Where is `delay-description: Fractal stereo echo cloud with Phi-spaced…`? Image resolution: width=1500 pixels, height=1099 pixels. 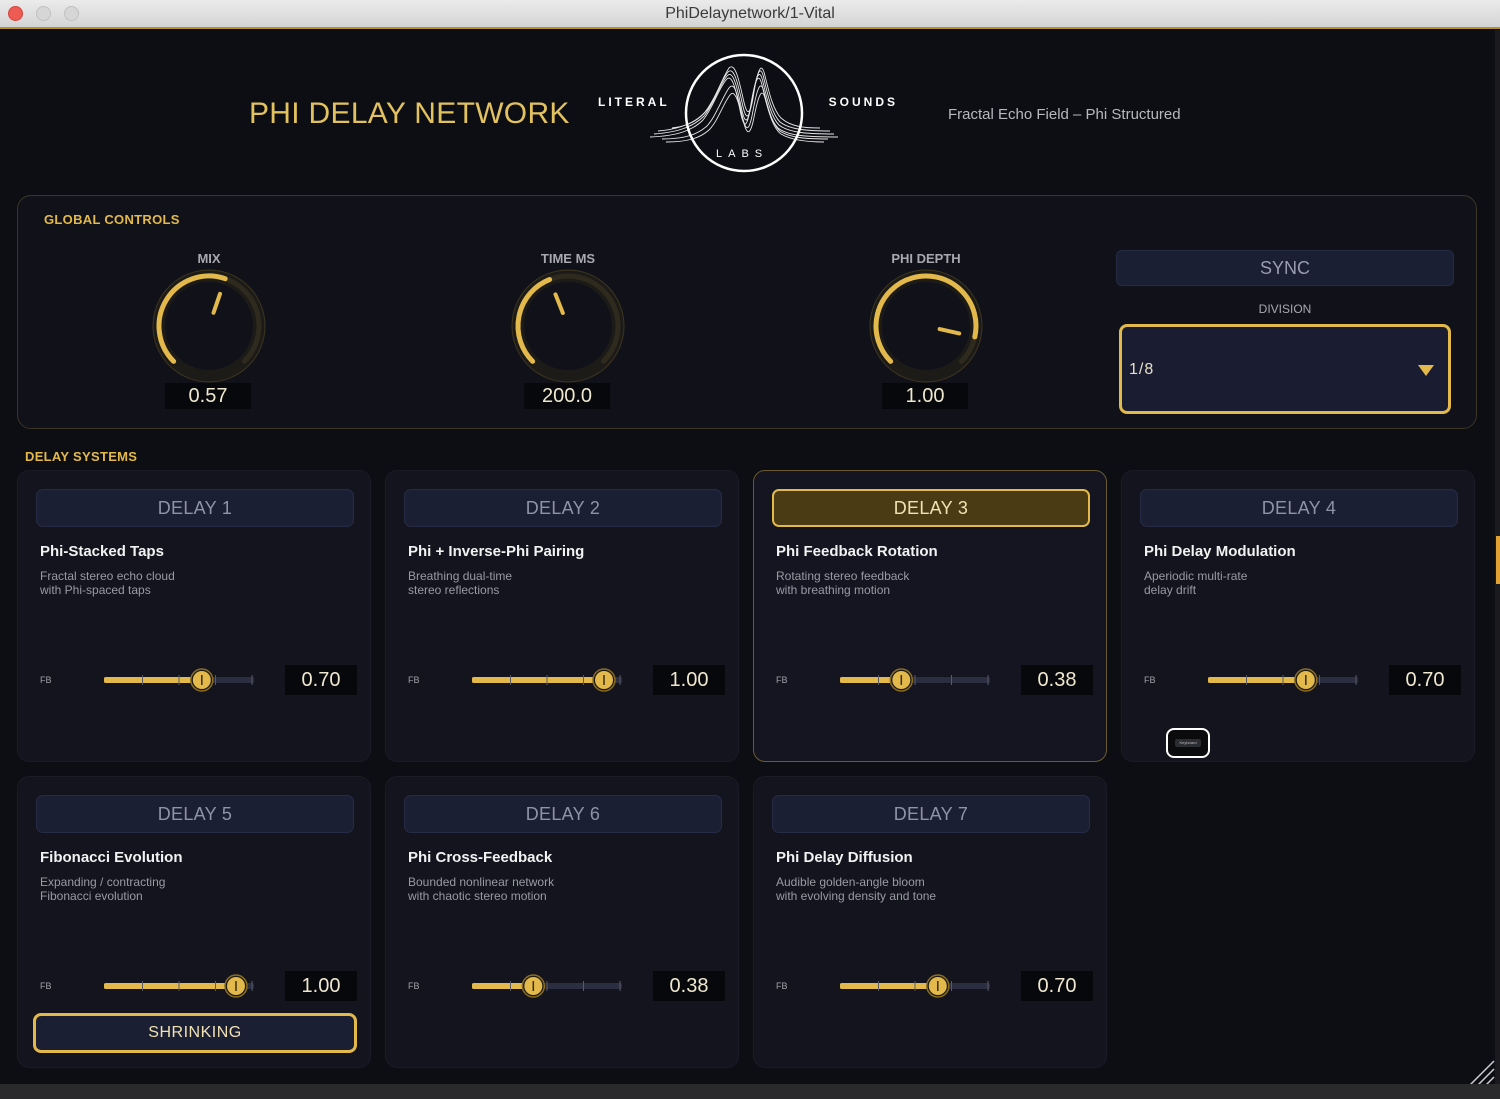 delay-description: Fractal stereo echo cloud with Phi-spaced… is located at coordinates (150, 583).